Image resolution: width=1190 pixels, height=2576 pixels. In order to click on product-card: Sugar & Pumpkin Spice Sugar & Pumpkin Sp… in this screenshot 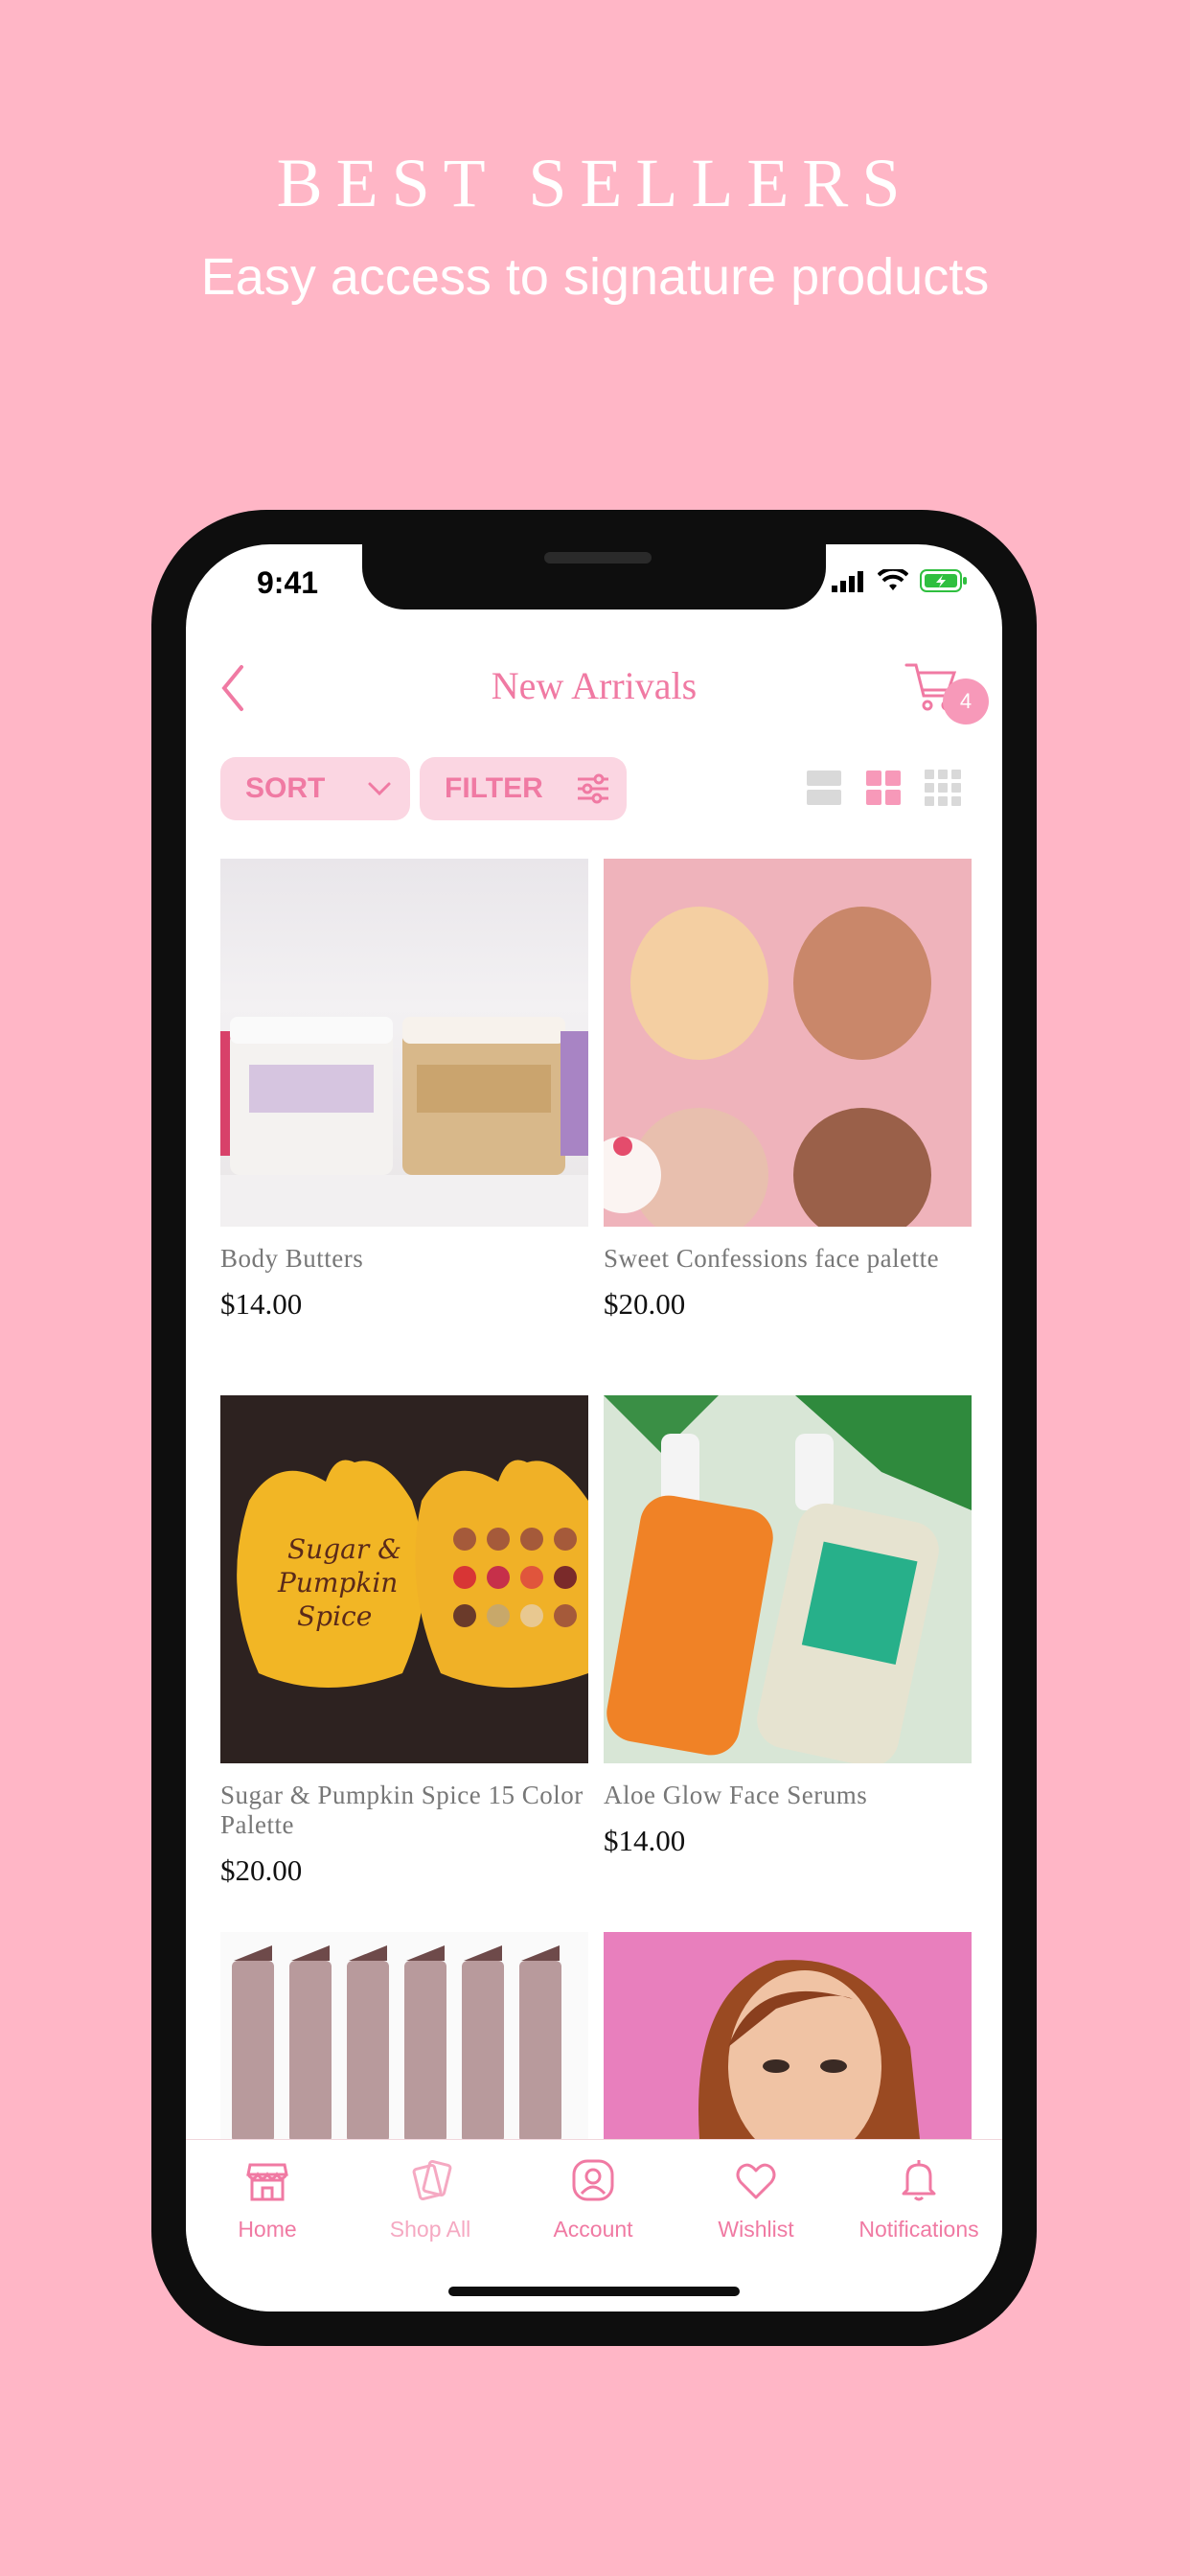, I will do `click(404, 1641)`.